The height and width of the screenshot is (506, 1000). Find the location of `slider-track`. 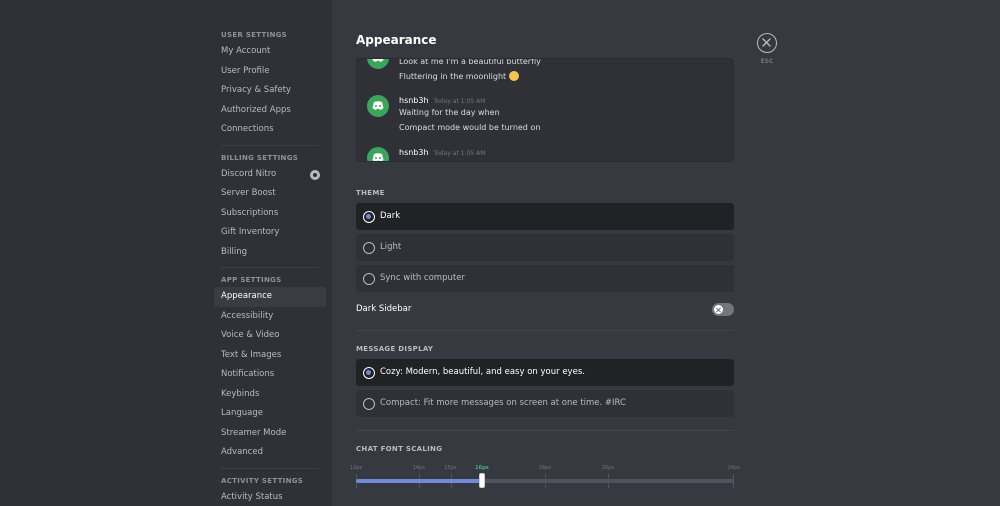

slider-track is located at coordinates (545, 481).